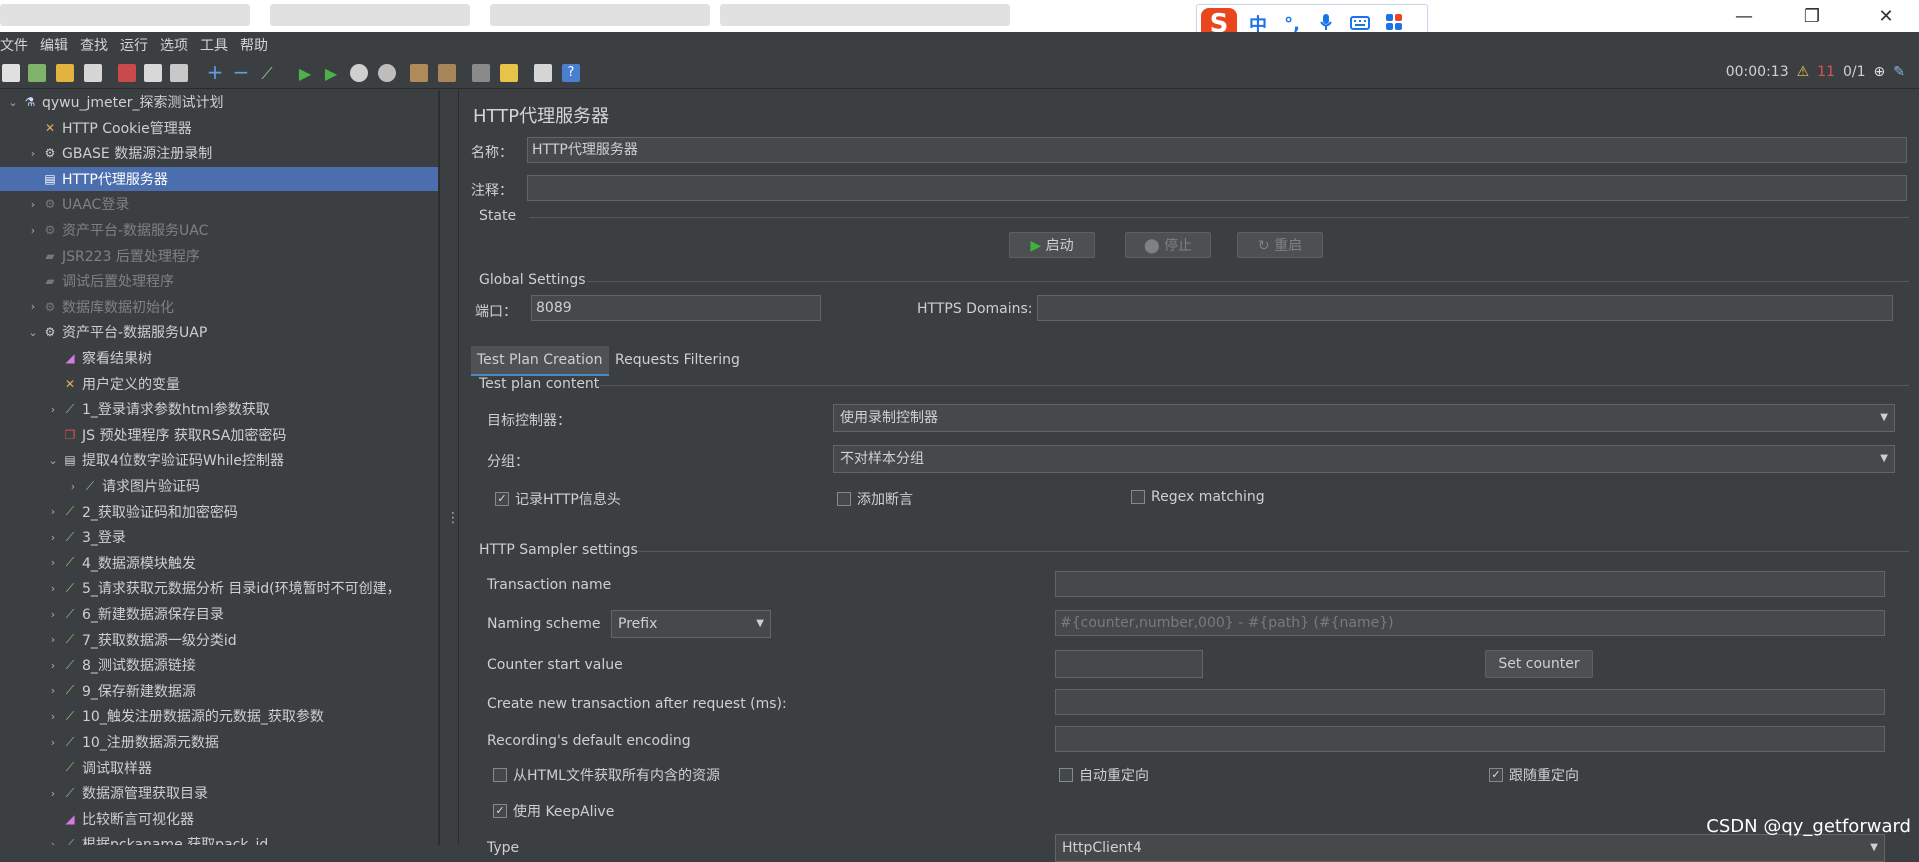 This screenshot has height=862, width=1919. I want to click on tree-node: ▰ JSR223 后置处理程序, so click(219, 256).